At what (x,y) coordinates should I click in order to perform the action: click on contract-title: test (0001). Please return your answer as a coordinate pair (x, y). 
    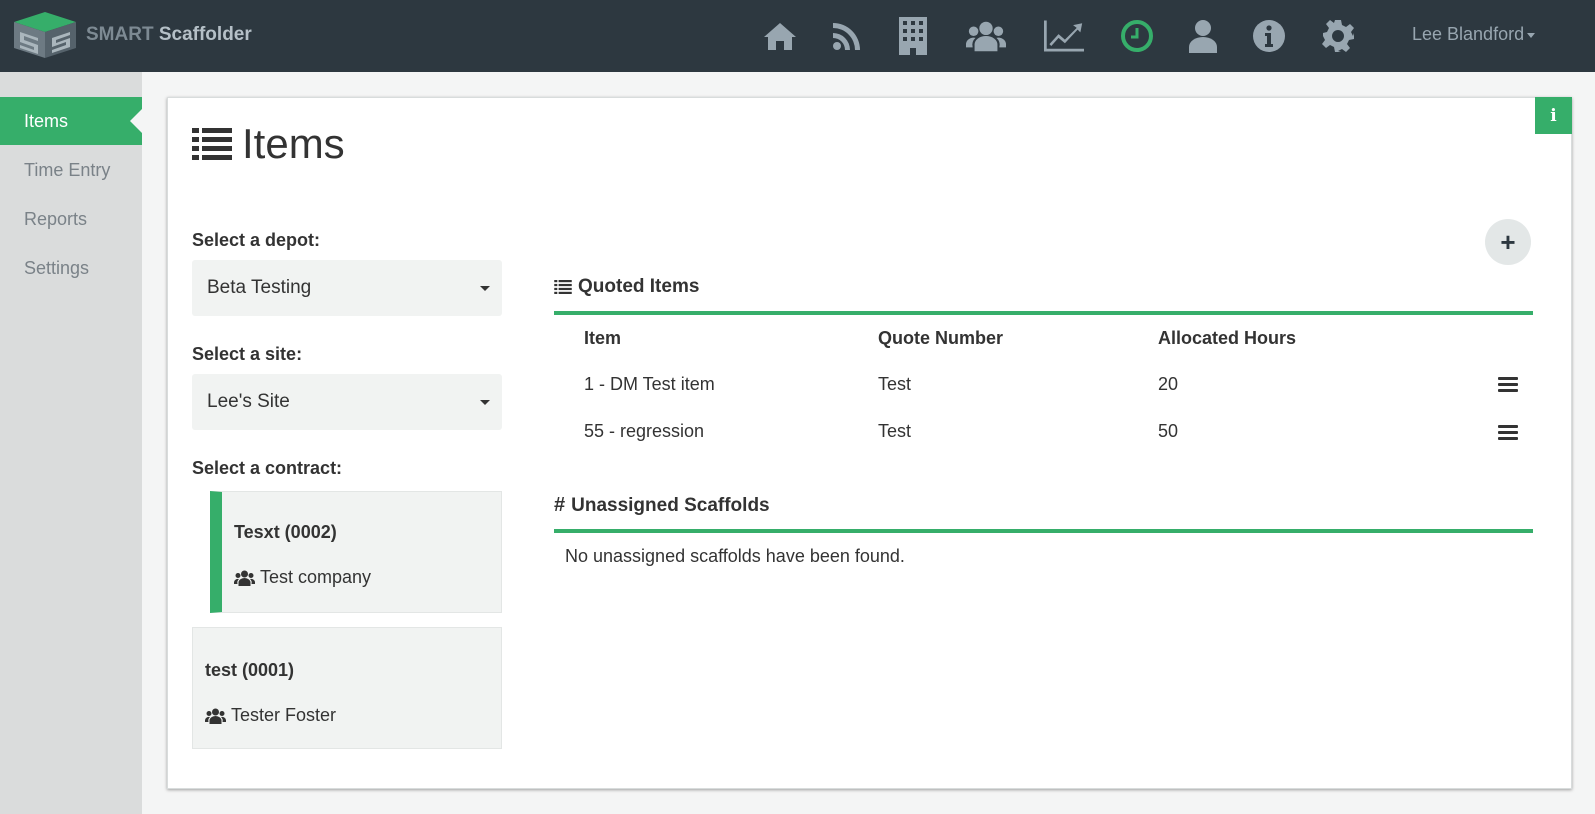
    Looking at the image, I should click on (250, 670).